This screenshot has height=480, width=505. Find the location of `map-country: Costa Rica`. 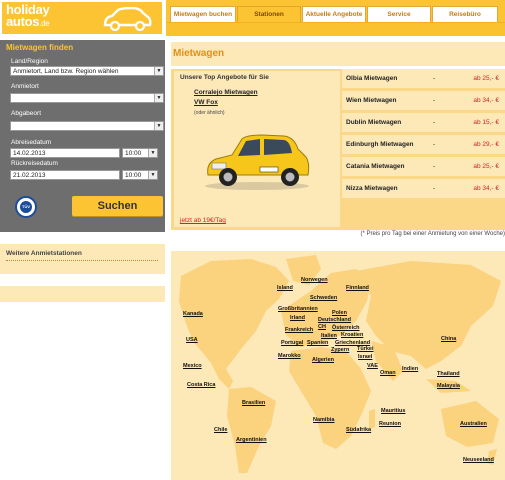

map-country: Costa Rica is located at coordinates (201, 385).